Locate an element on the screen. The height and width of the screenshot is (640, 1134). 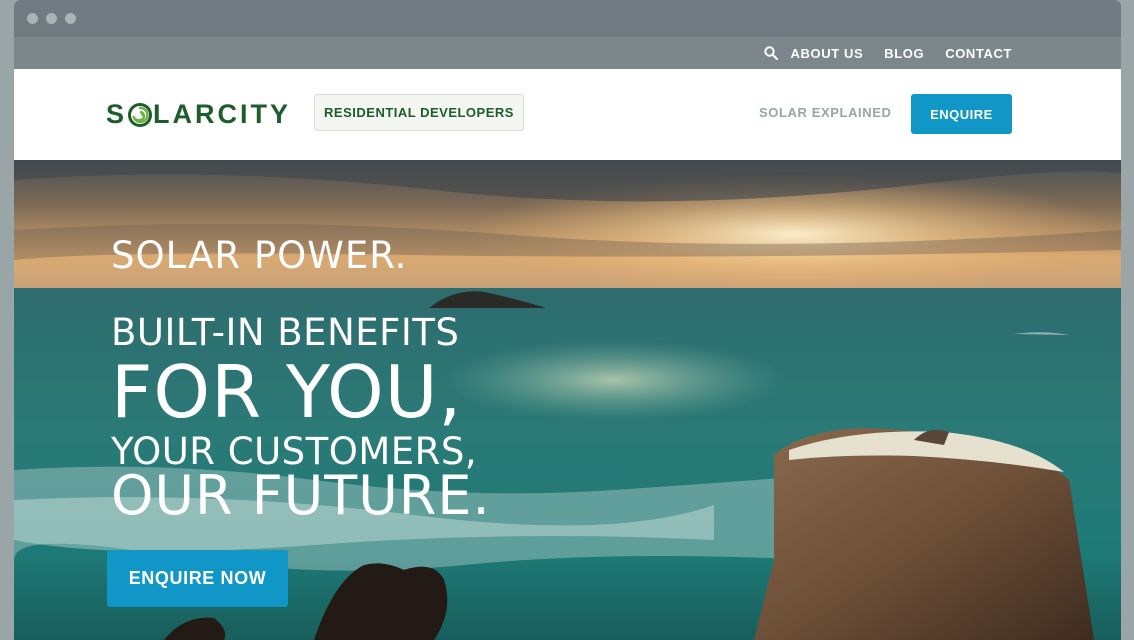
enquire-button: ENQUIRE is located at coordinates (961, 114).